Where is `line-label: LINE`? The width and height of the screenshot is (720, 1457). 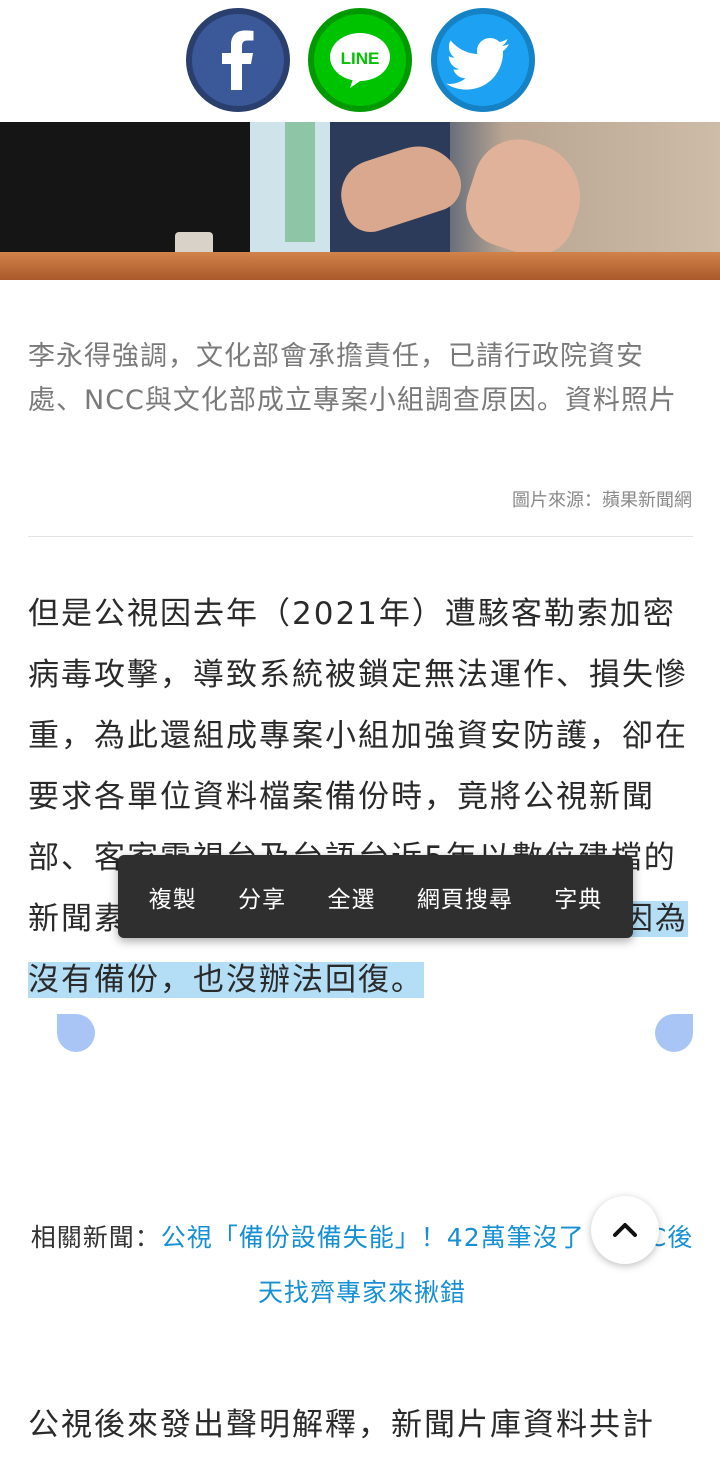
line-label: LINE is located at coordinates (360, 58).